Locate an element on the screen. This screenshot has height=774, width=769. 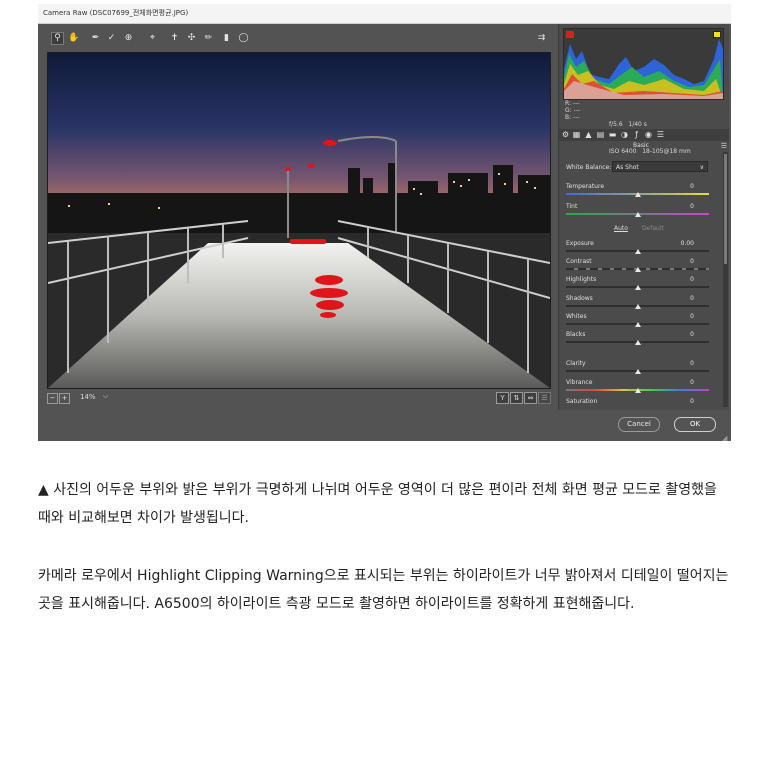
basic-tab-icon: ⚙ is located at coordinates (565, 134).